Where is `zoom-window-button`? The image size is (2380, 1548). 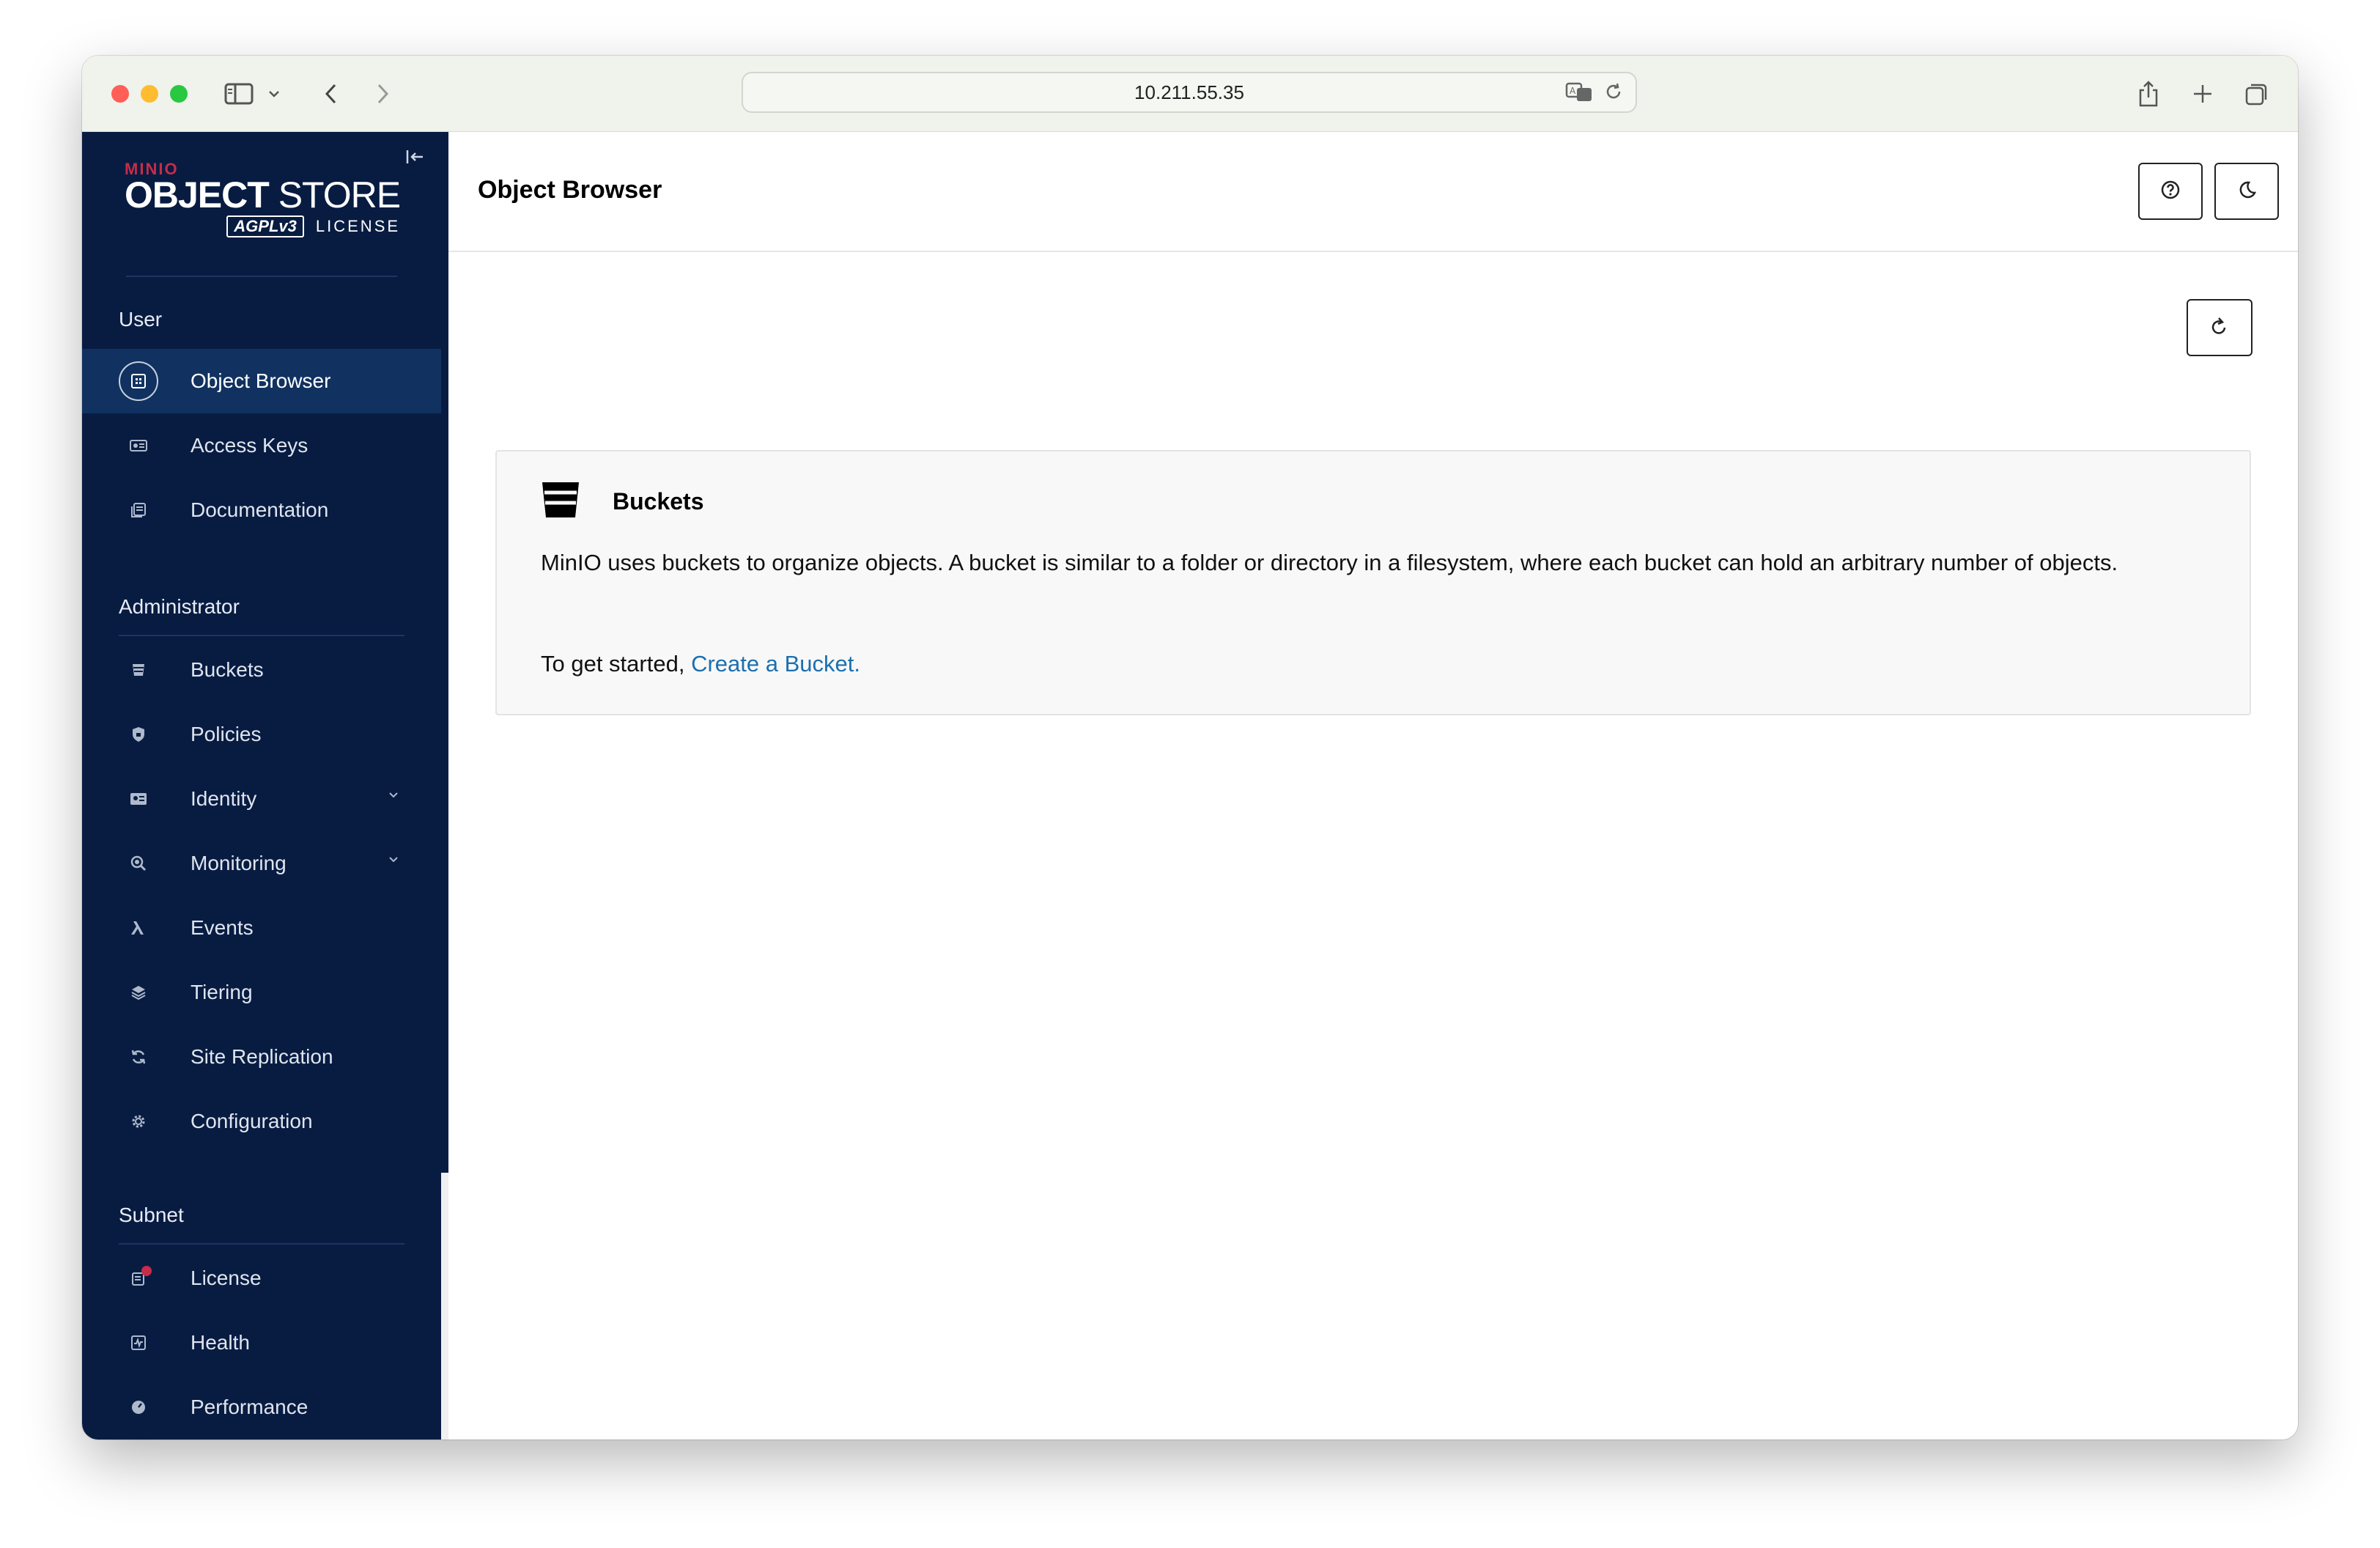 zoom-window-button is located at coordinates (179, 94).